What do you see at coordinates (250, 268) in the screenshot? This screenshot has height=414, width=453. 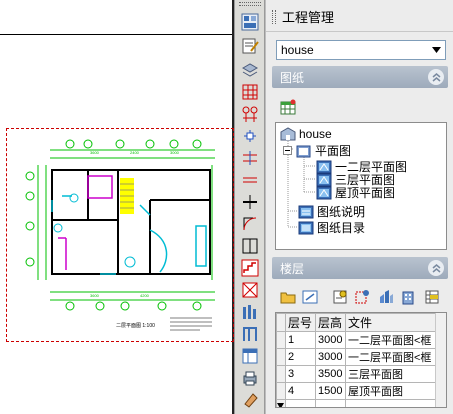 I see `stair-icon` at bounding box center [250, 268].